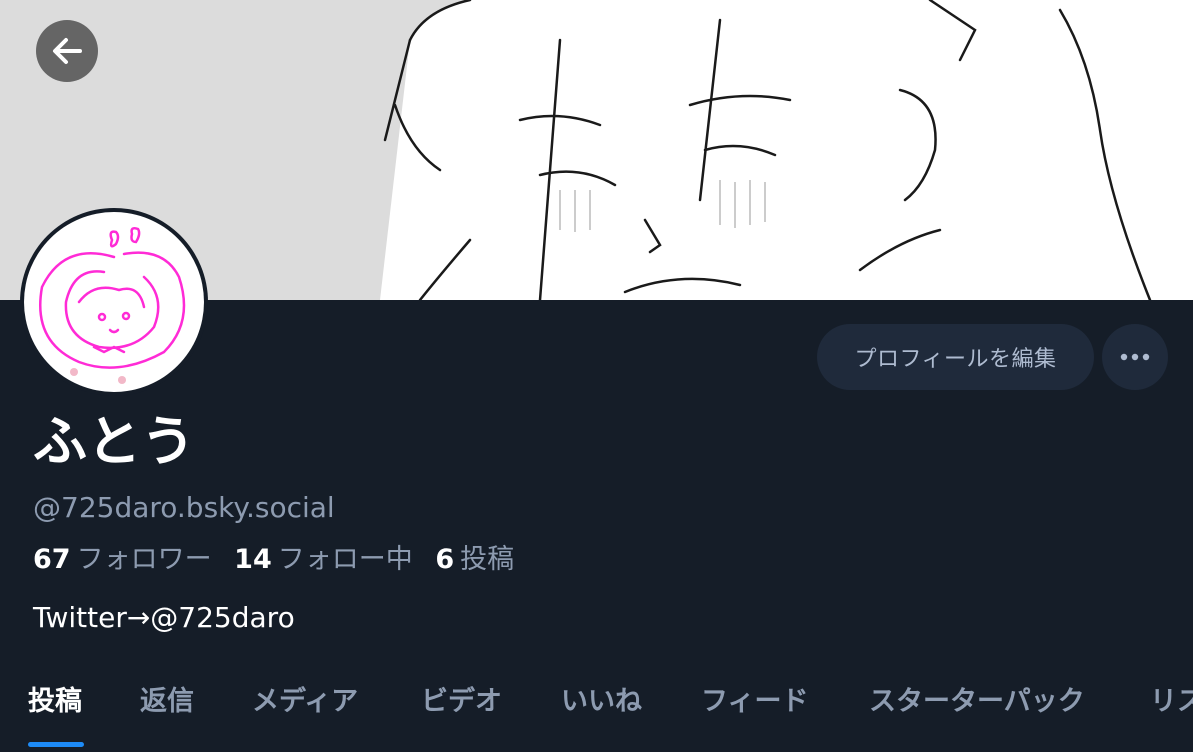 Image resolution: width=1193 pixels, height=752 pixels. Describe the element at coordinates (56, 744) in the screenshot. I see `active-tab-indicator` at that location.